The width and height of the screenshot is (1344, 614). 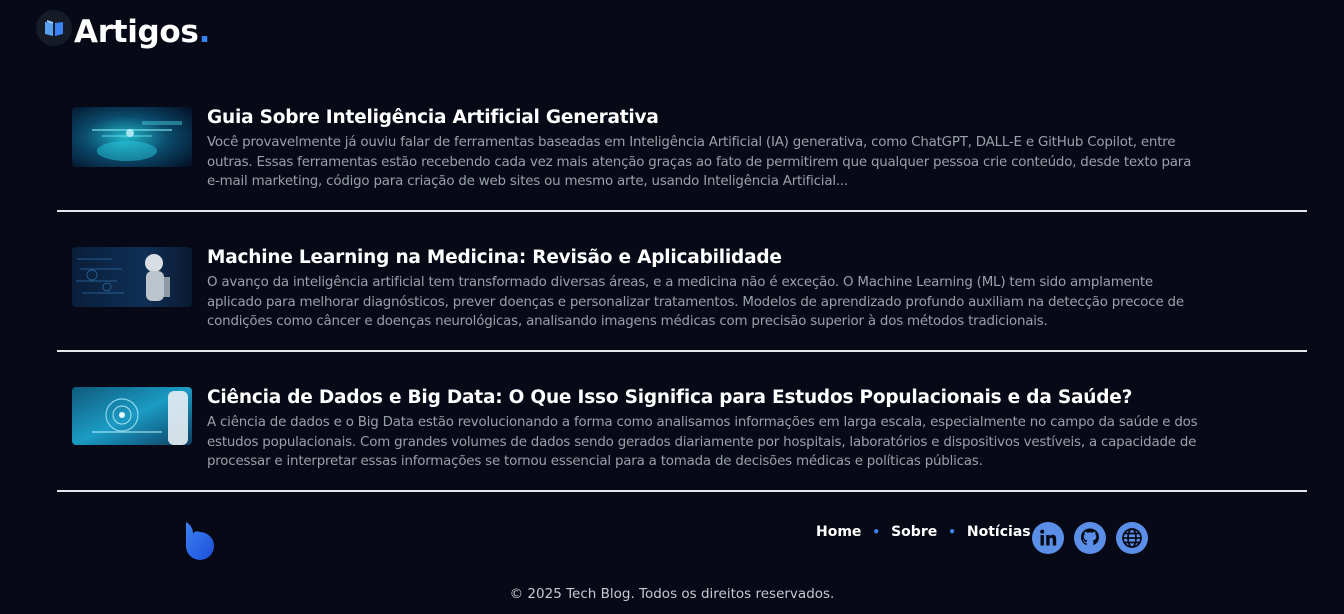 What do you see at coordinates (999, 532) in the screenshot?
I see `footer-link-noticias: Notícias` at bounding box center [999, 532].